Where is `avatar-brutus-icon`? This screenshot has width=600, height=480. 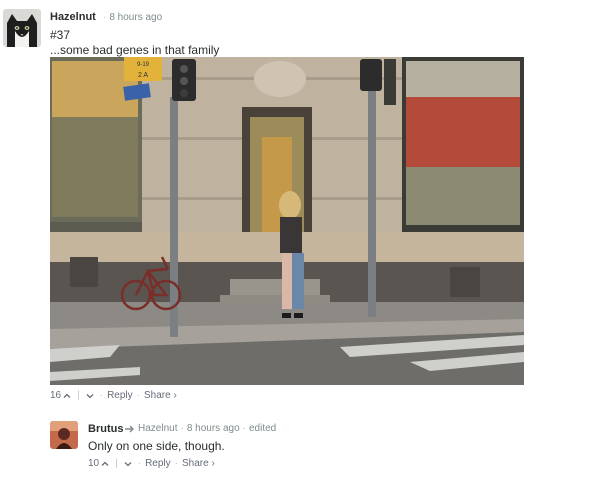
avatar-brutus-icon is located at coordinates (64, 435).